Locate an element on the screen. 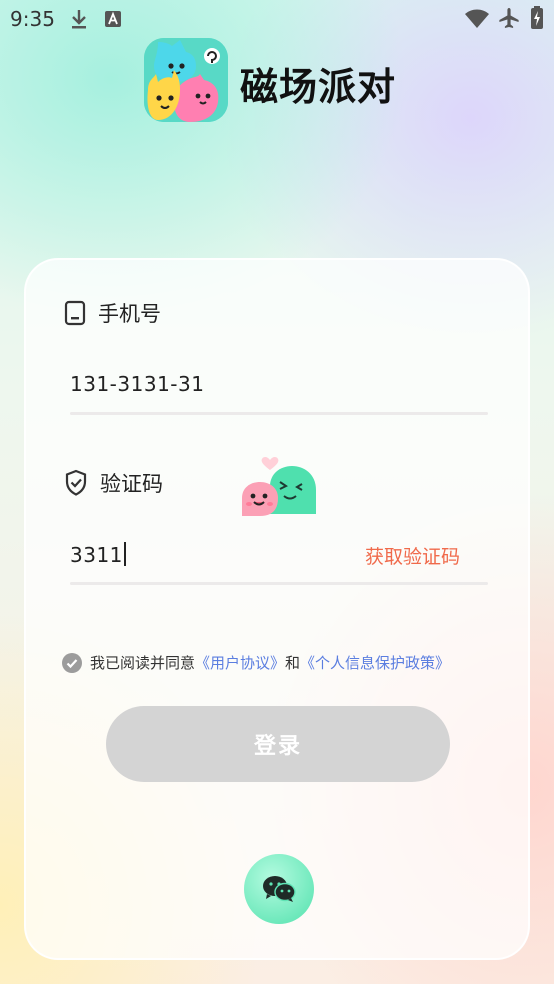  phone-input: 131-3131-31 is located at coordinates (137, 384).